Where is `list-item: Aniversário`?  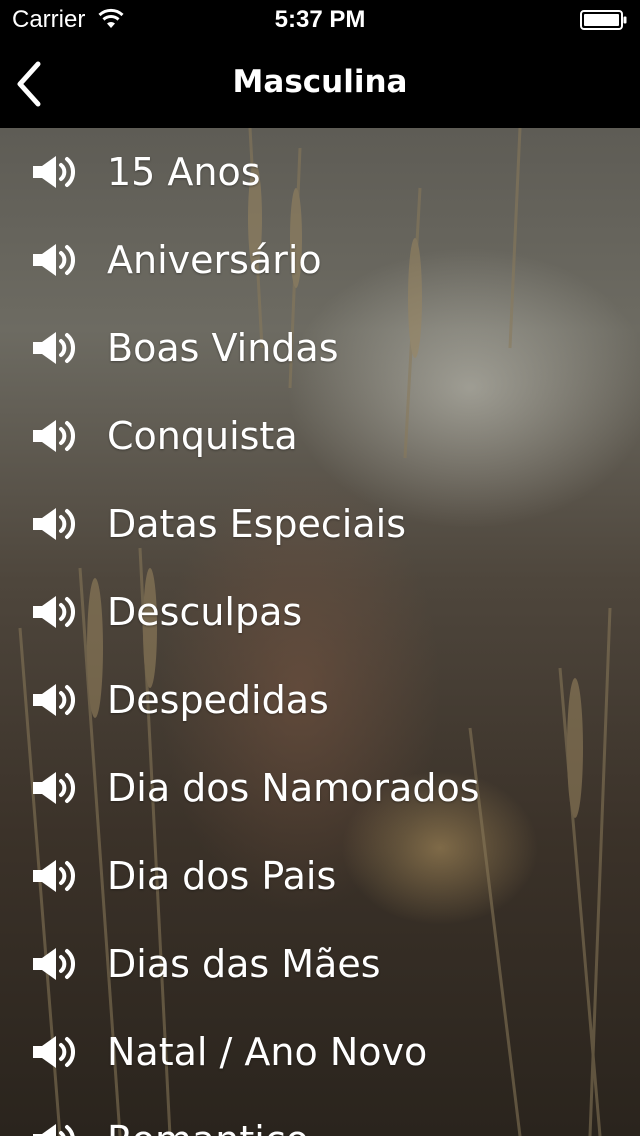
list-item: Aniversário is located at coordinates (320, 260).